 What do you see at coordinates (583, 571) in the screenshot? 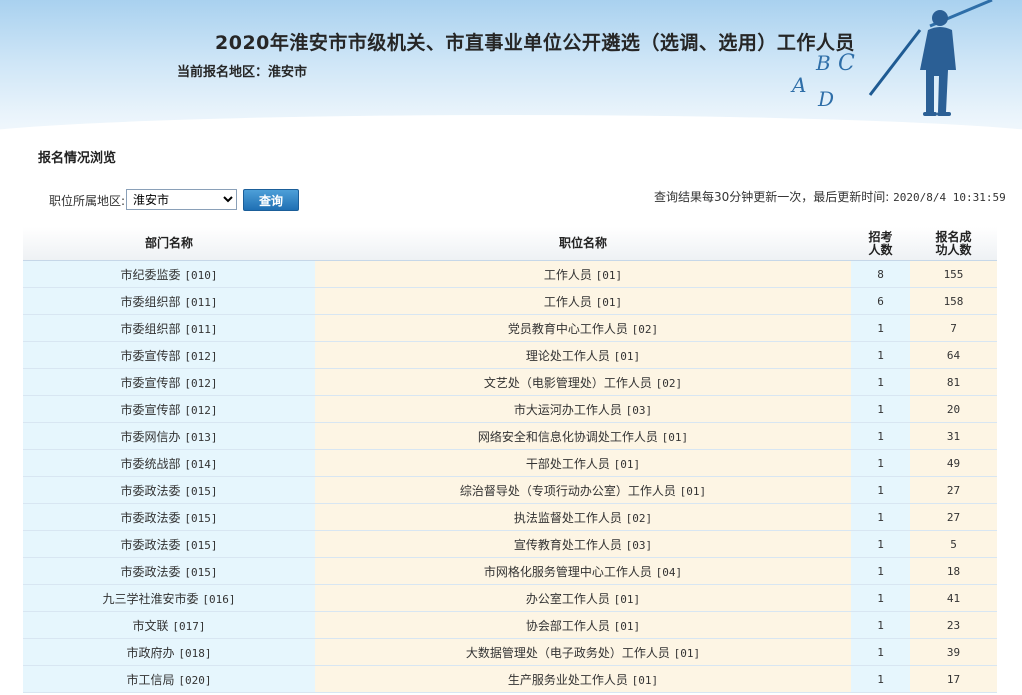
I see `cell-position: 市网格化服务管理中心工作人员 [04]` at bounding box center [583, 571].